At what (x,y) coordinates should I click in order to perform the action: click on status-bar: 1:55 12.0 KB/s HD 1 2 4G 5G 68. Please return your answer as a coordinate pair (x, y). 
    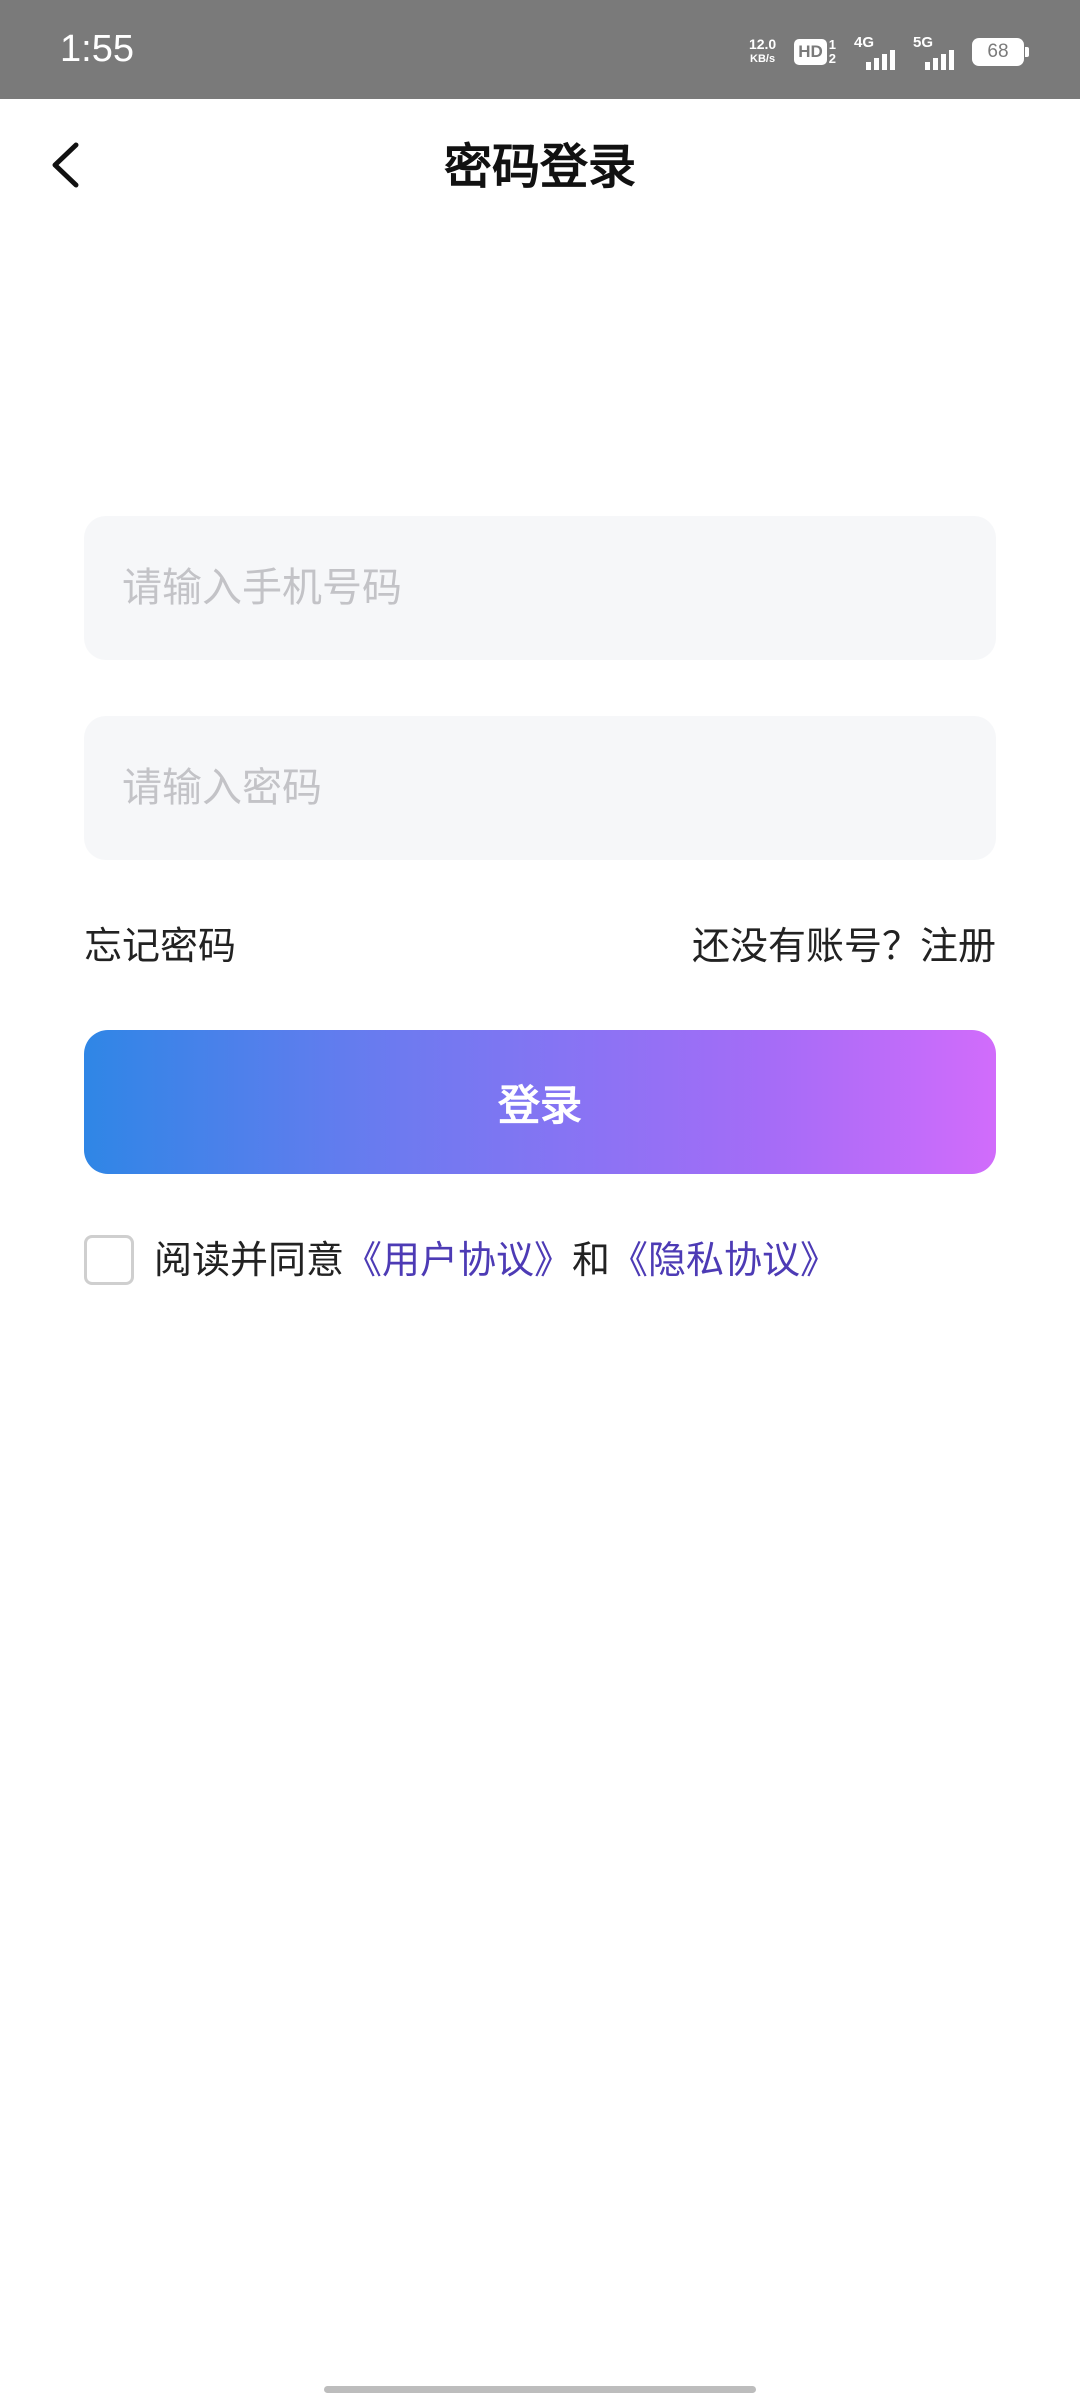
    Looking at the image, I should click on (540, 49).